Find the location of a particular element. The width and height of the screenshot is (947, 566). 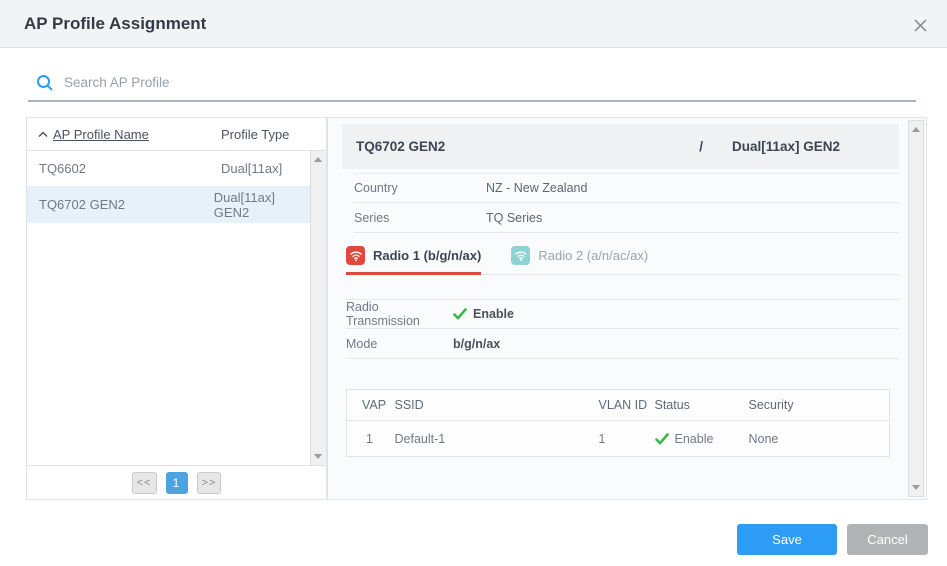

device-type: Dual[11ax] GEN2 is located at coordinates (785, 146).